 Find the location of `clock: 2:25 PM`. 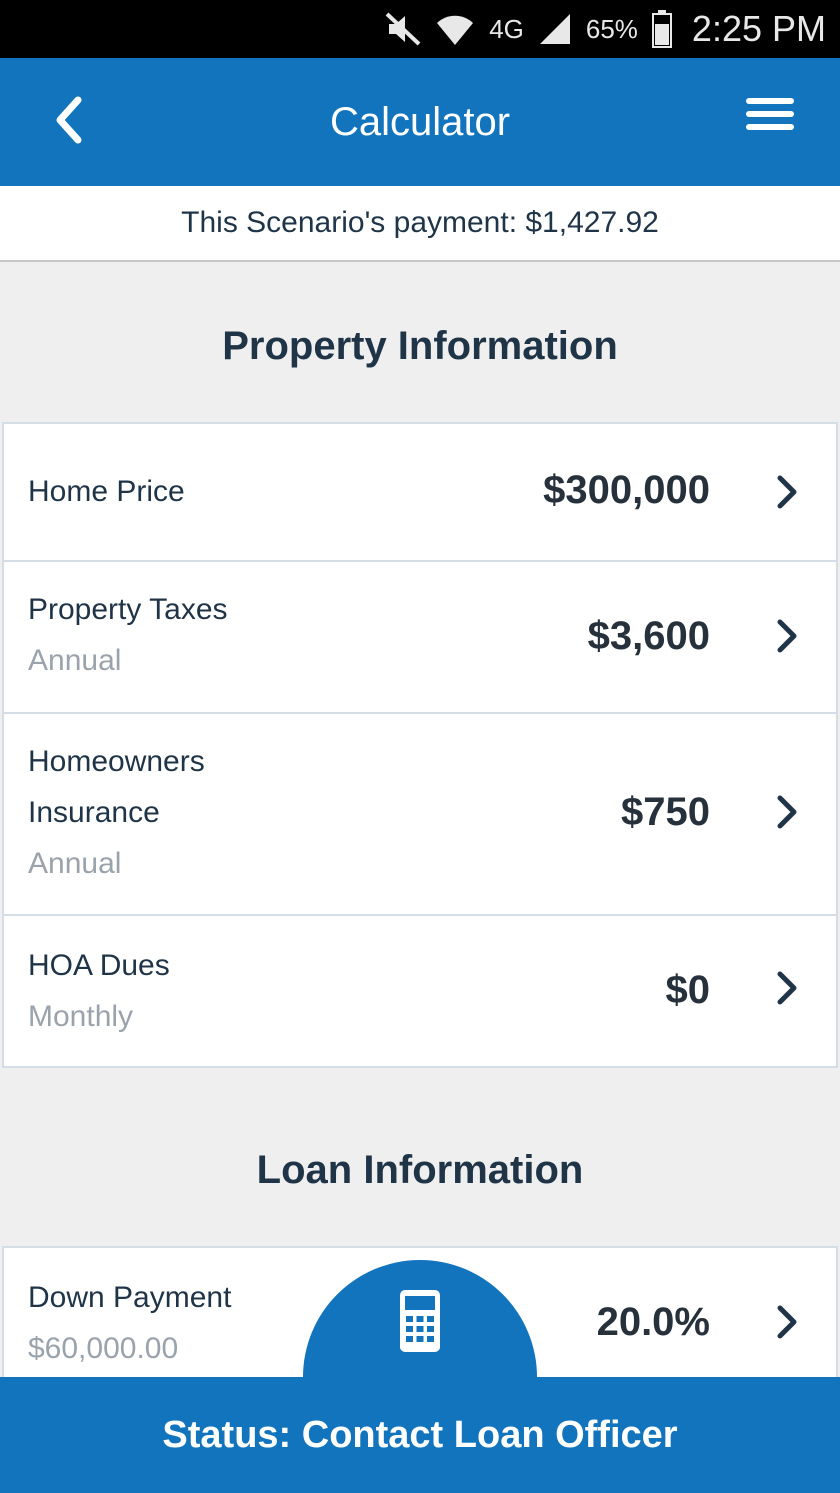

clock: 2:25 PM is located at coordinates (758, 28).